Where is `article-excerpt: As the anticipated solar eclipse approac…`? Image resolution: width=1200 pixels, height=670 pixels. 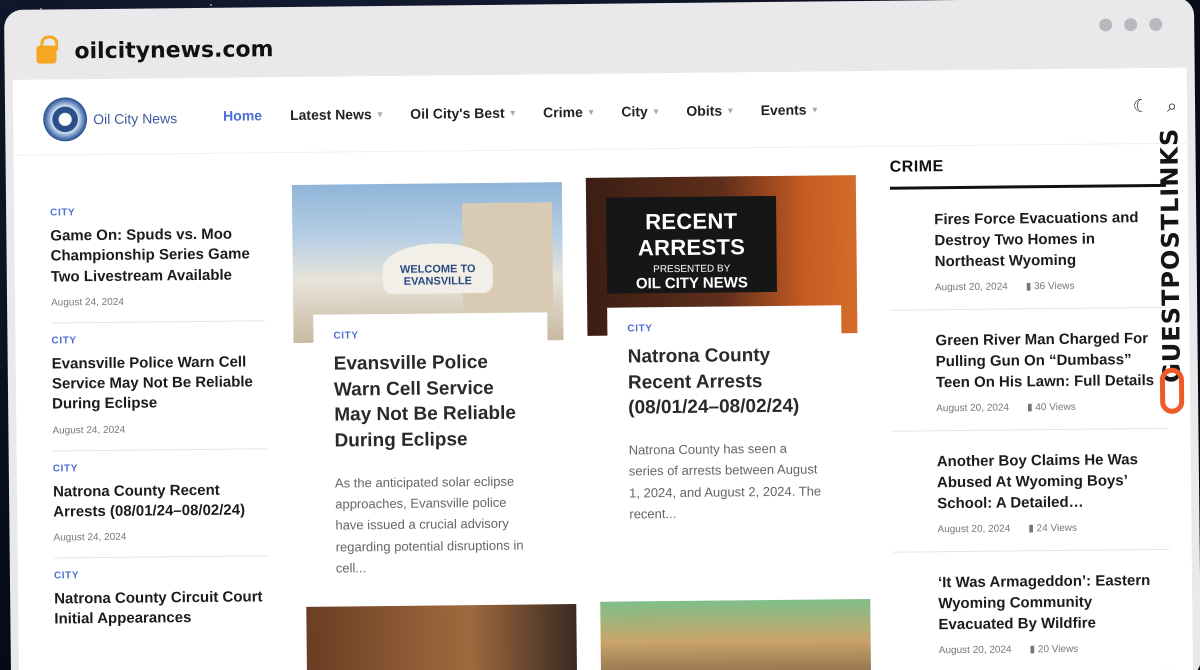 article-excerpt: As the anticipated solar eclipse approac… is located at coordinates (429, 524).